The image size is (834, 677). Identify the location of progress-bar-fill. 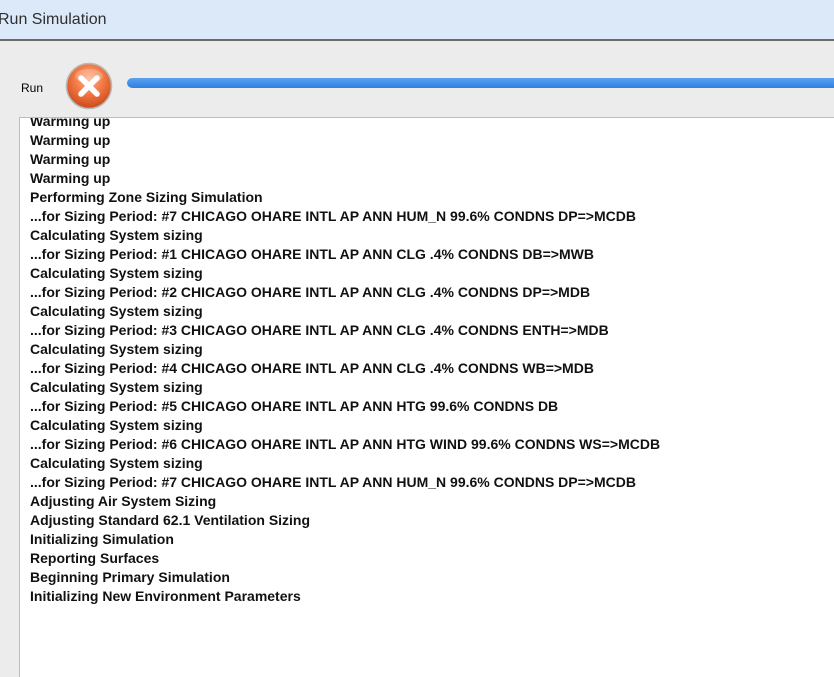
(480, 83).